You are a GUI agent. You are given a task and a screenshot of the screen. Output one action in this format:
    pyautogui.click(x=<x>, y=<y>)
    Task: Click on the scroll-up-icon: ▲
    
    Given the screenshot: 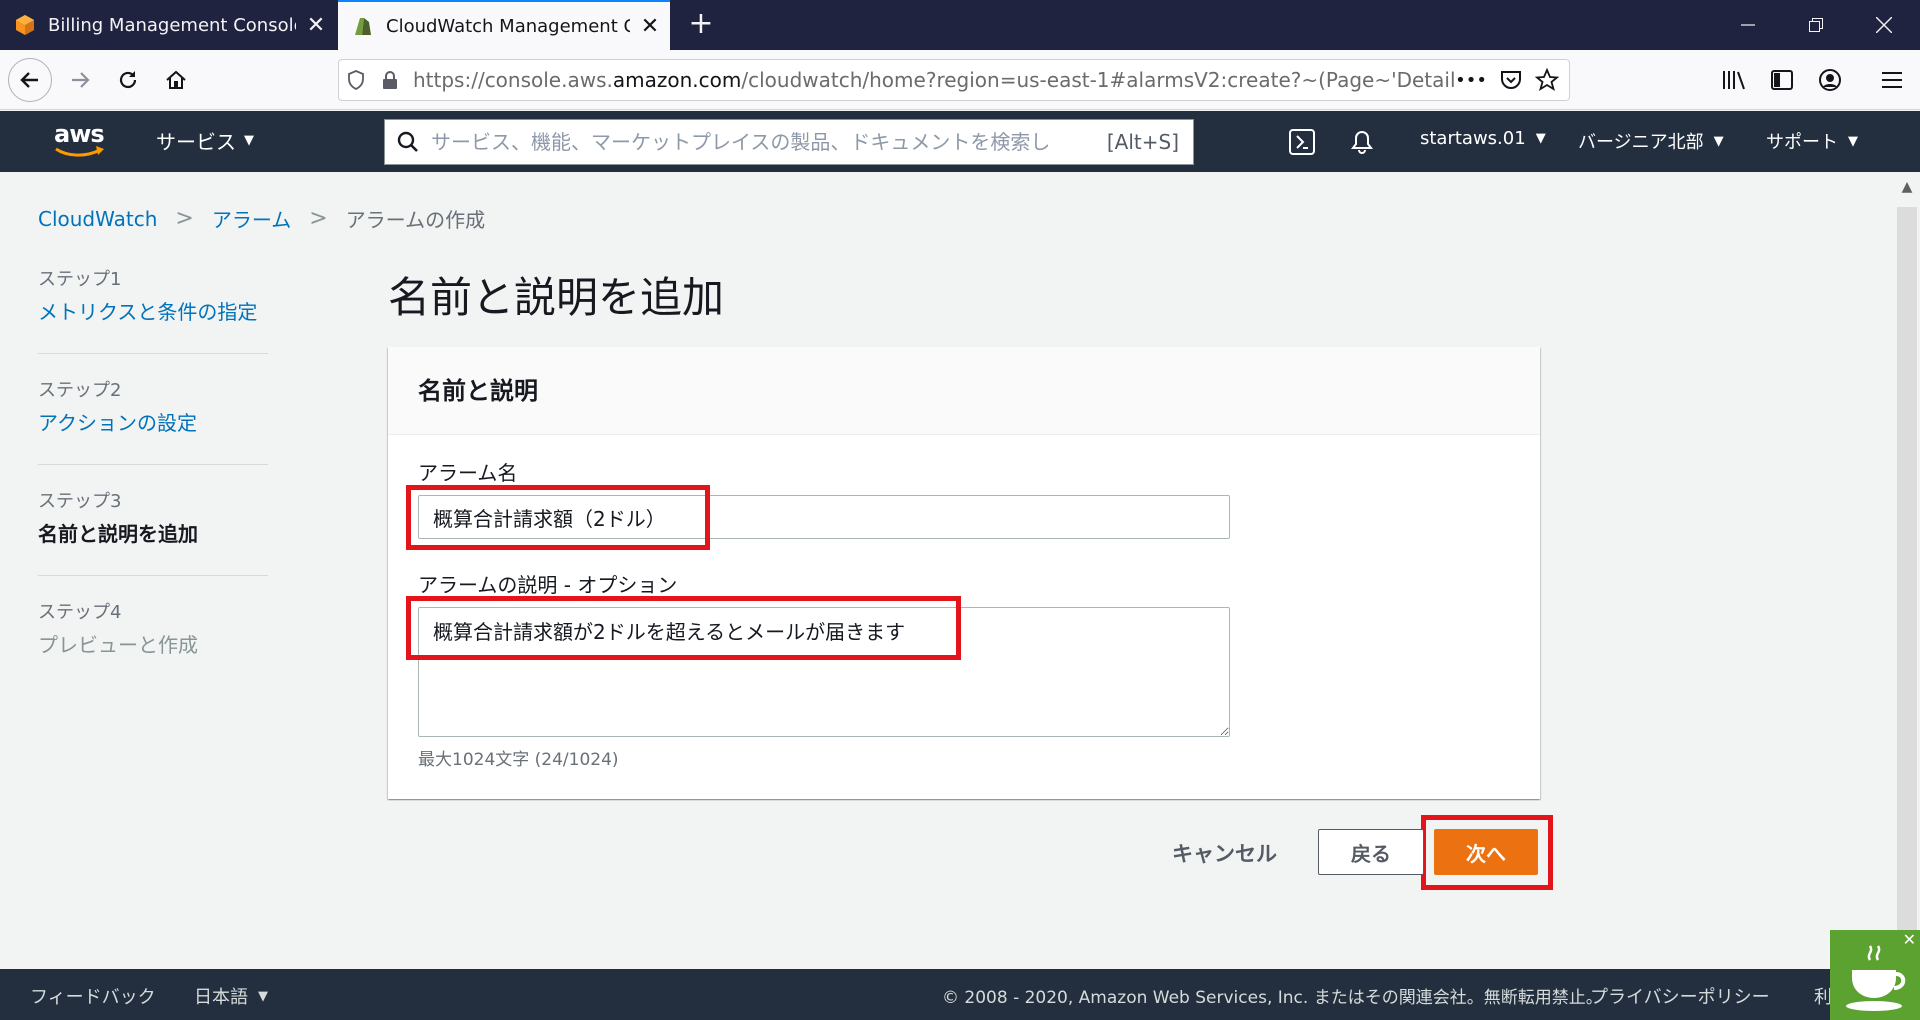 What is the action you would take?
    pyautogui.click(x=1907, y=190)
    